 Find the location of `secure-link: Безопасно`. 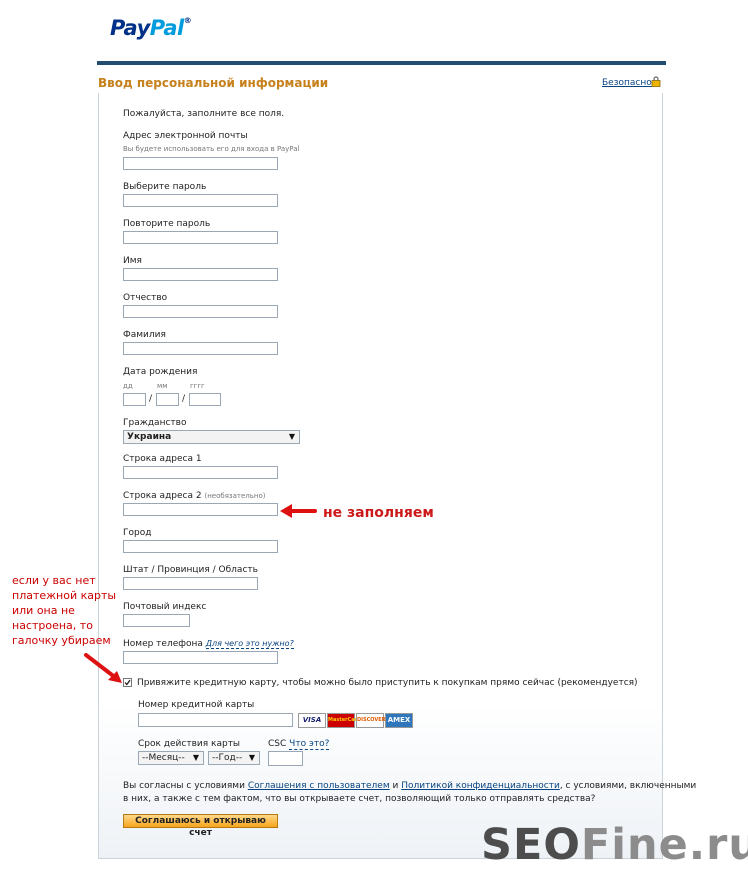

secure-link: Безопасно is located at coordinates (627, 83).